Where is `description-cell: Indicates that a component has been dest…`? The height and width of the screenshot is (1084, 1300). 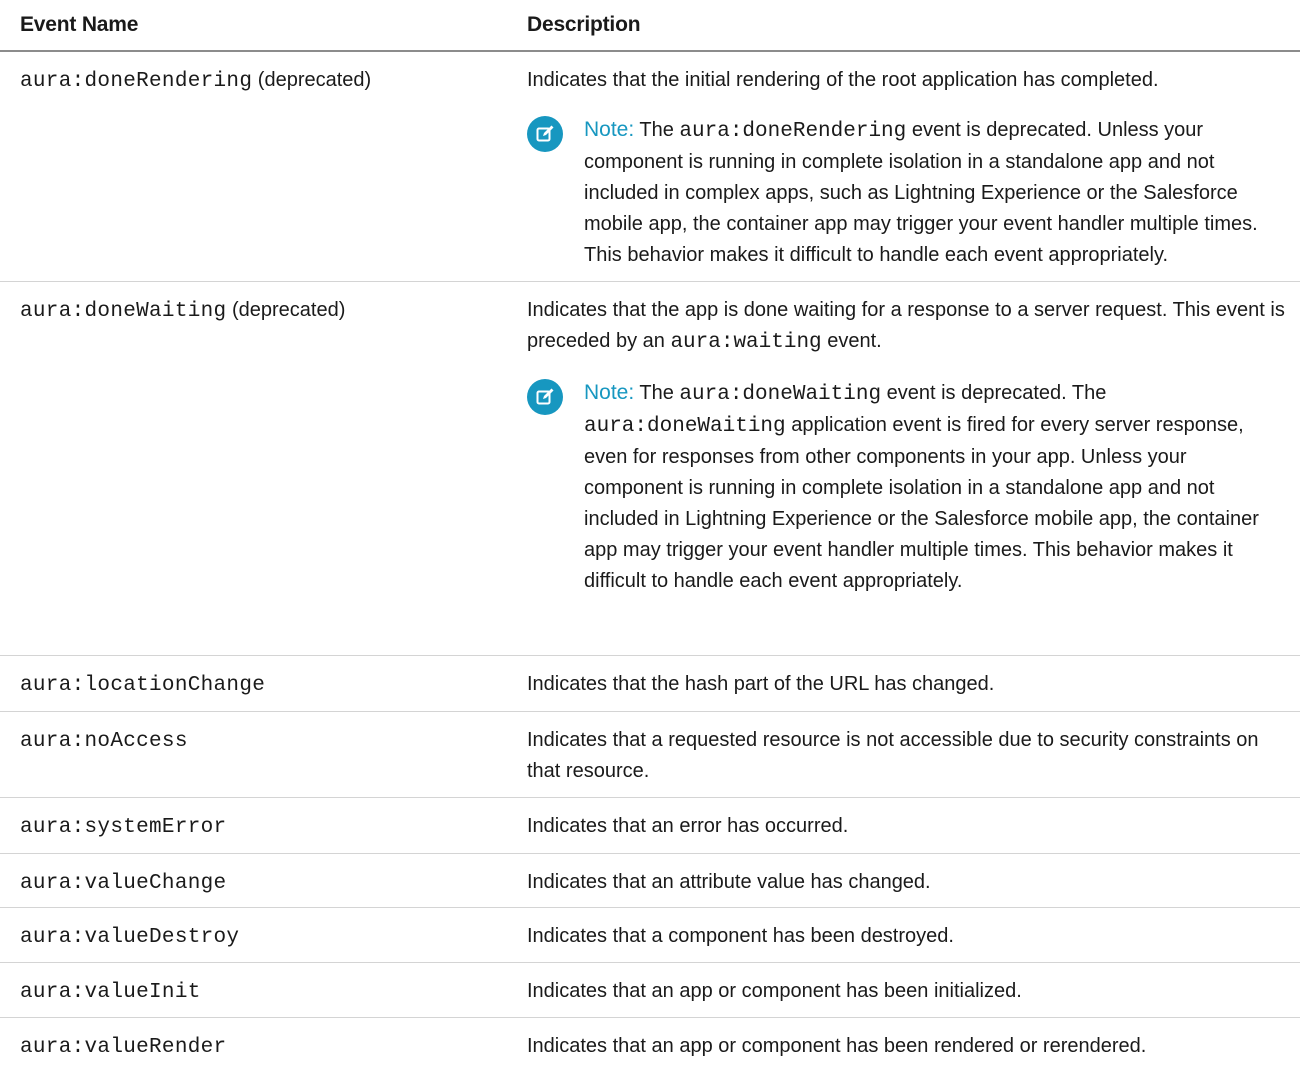
description-cell: Indicates that a component has been dest… is located at coordinates (903, 935).